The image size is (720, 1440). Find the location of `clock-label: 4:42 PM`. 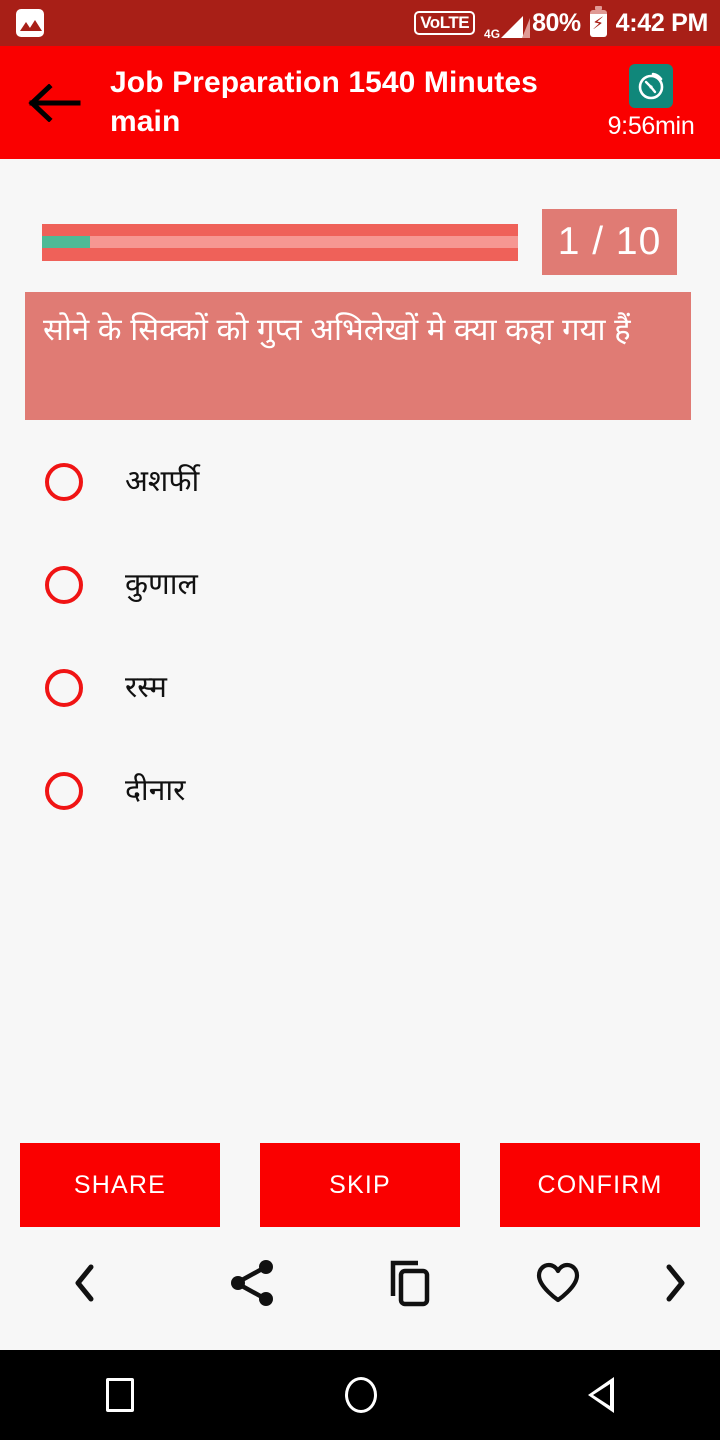

clock-label: 4:42 PM is located at coordinates (662, 22).